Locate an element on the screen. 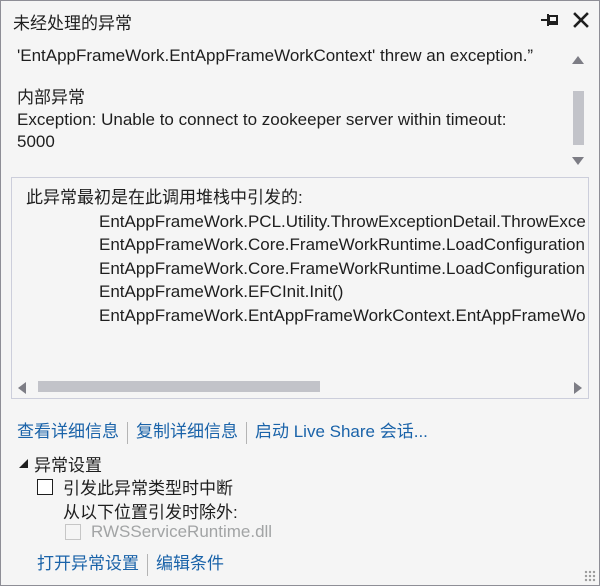 Image resolution: width=600 pixels, height=586 pixels. close-icon is located at coordinates (581, 20).